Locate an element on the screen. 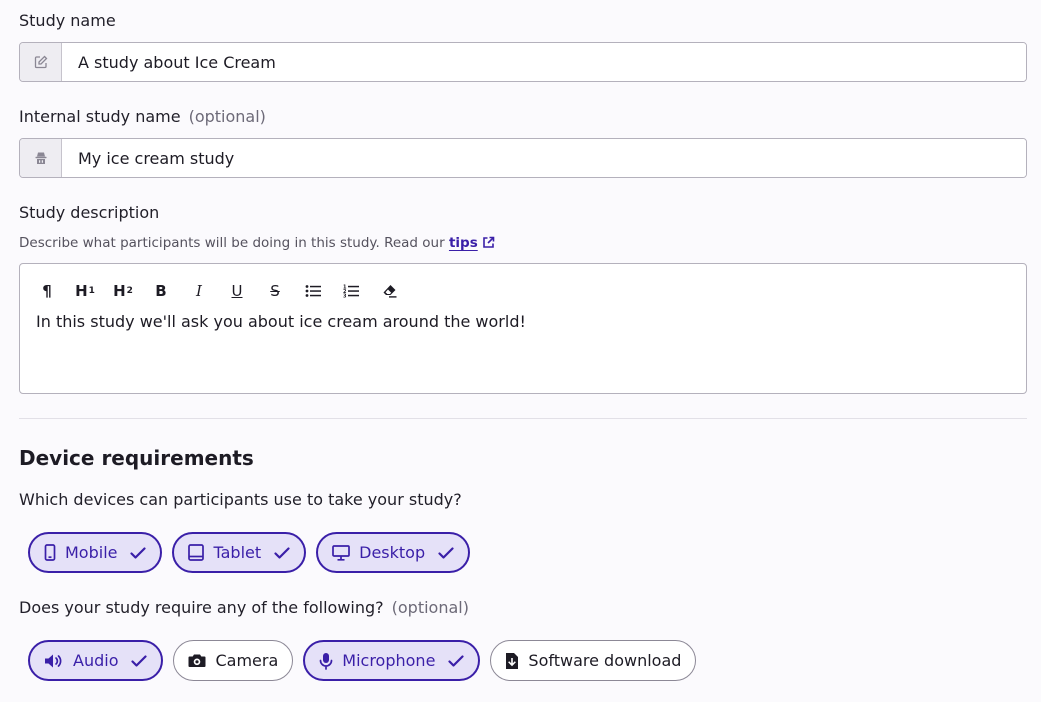 The width and height of the screenshot is (1041, 702). requirement-chip-camera: Camera is located at coordinates (233, 660).